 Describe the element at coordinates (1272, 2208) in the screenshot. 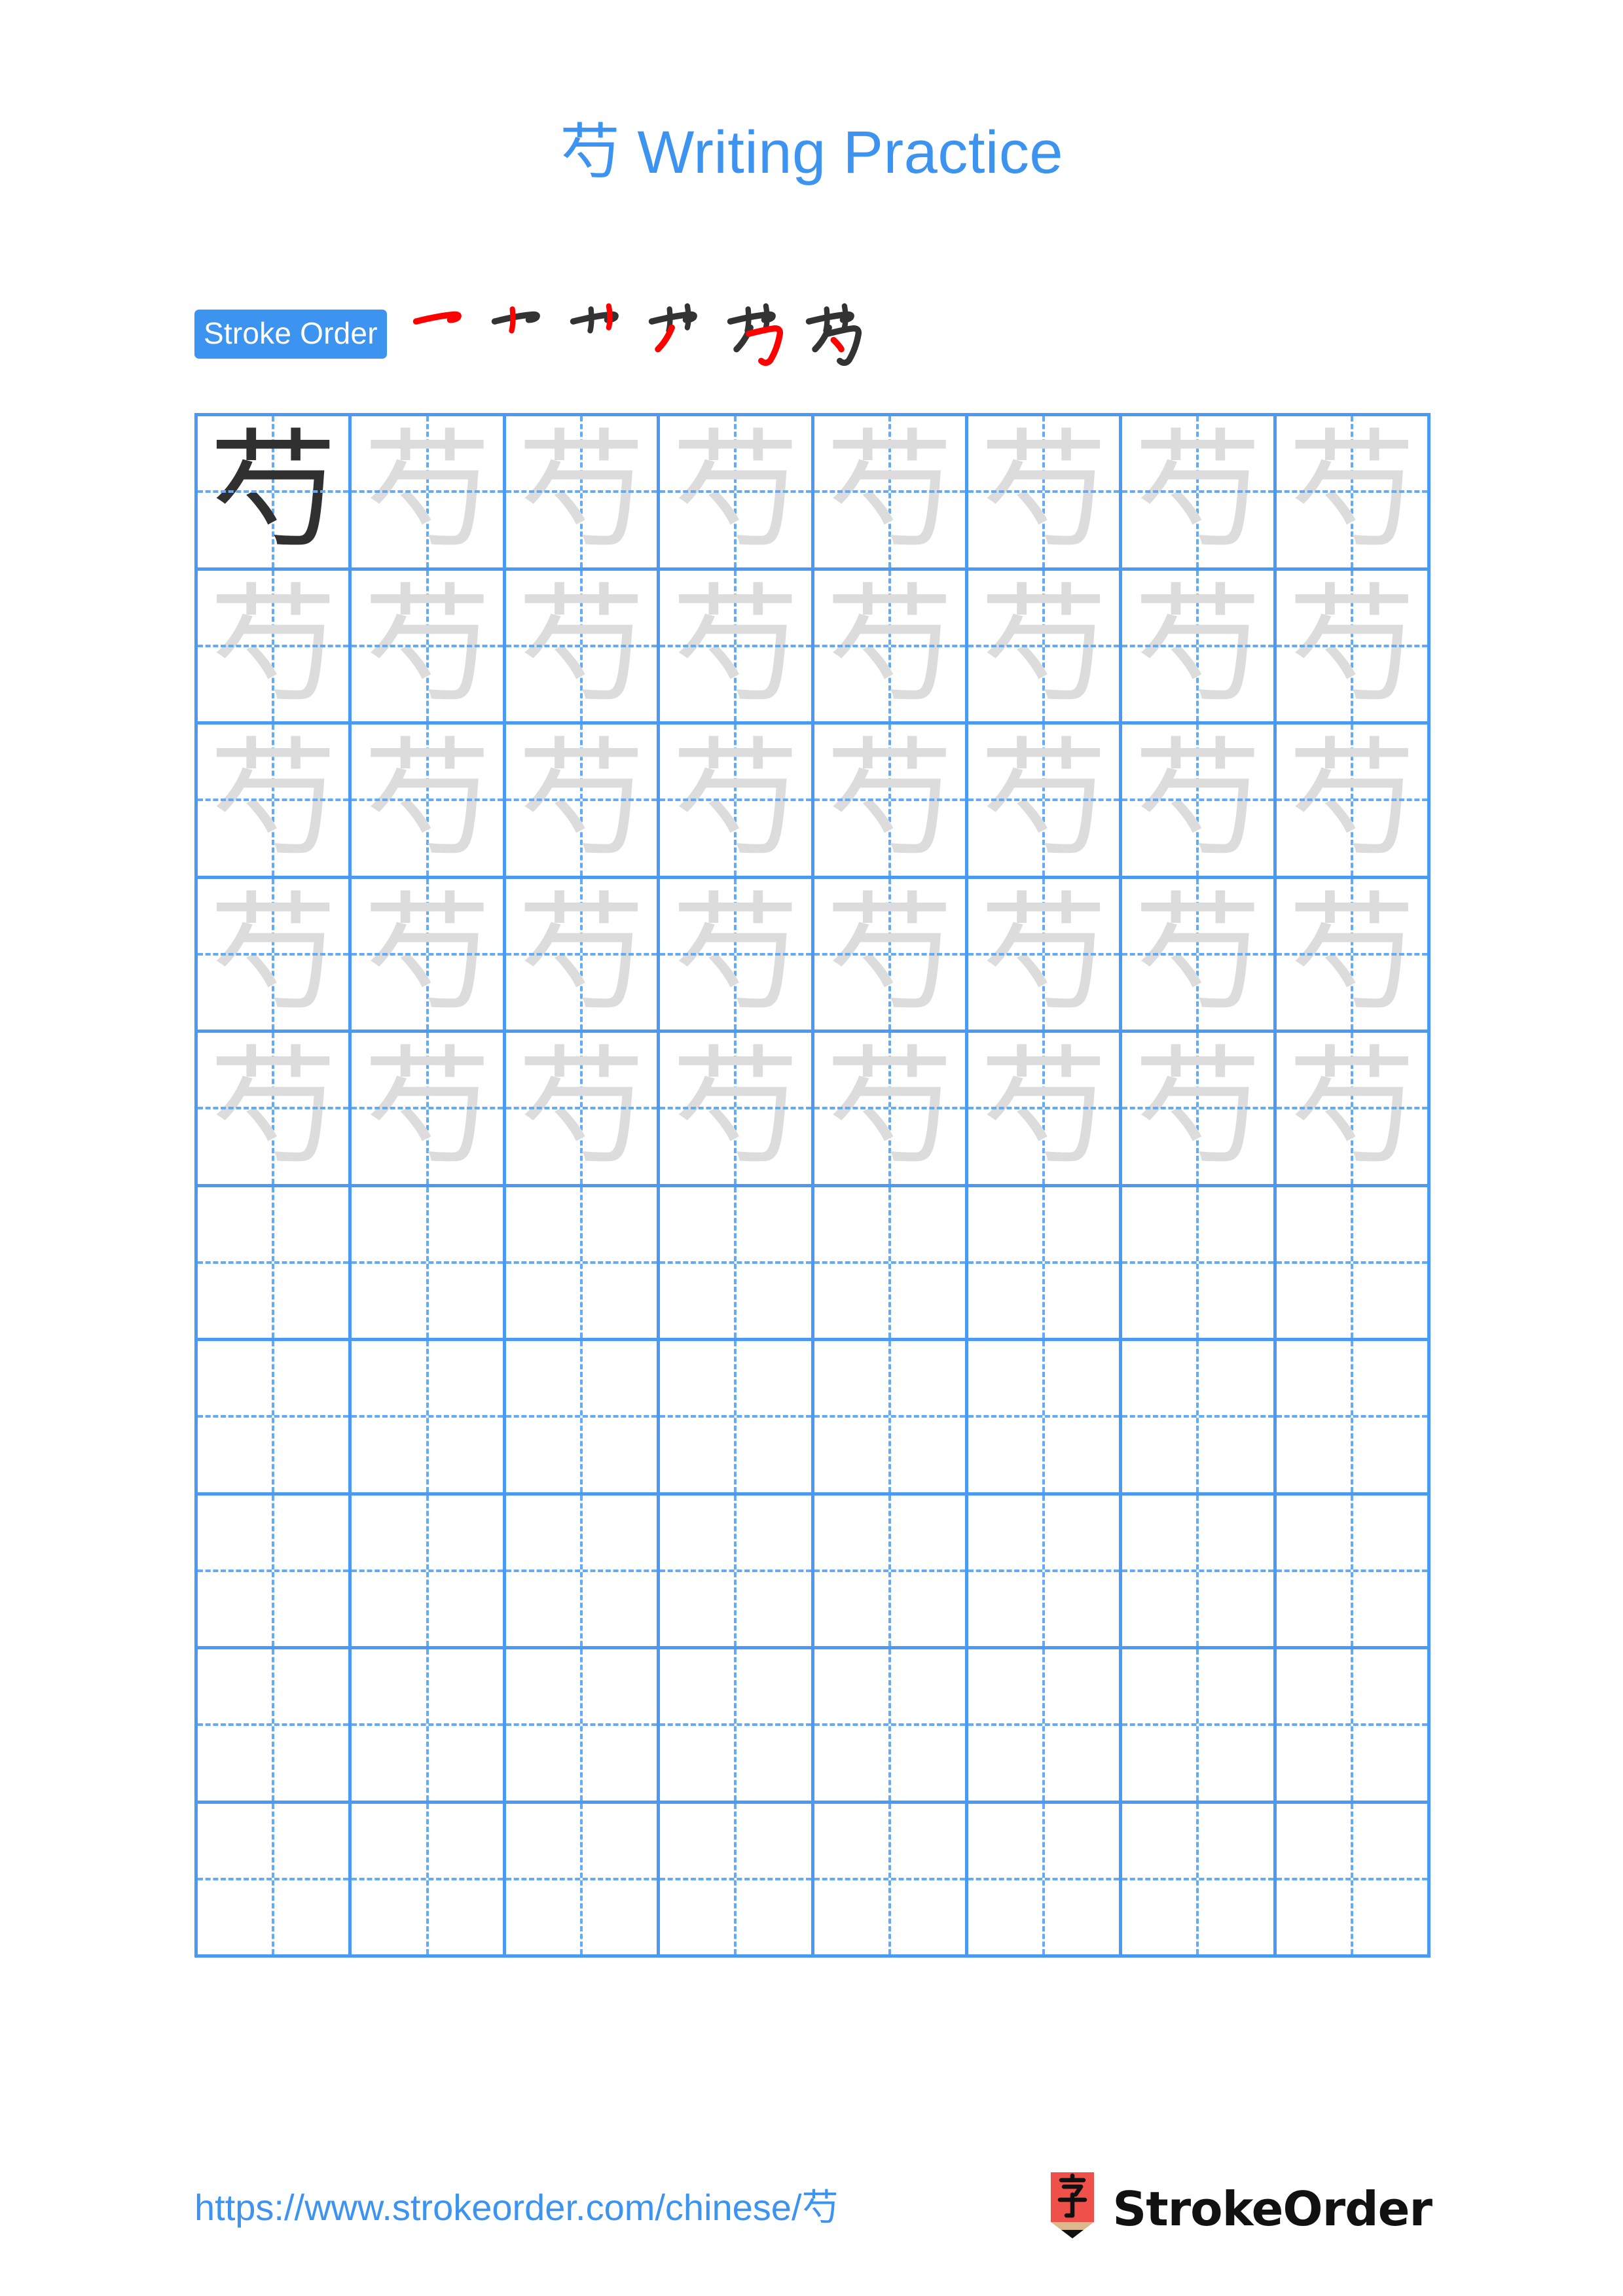

I see `logo-wordmark: StrokeOrder` at that location.